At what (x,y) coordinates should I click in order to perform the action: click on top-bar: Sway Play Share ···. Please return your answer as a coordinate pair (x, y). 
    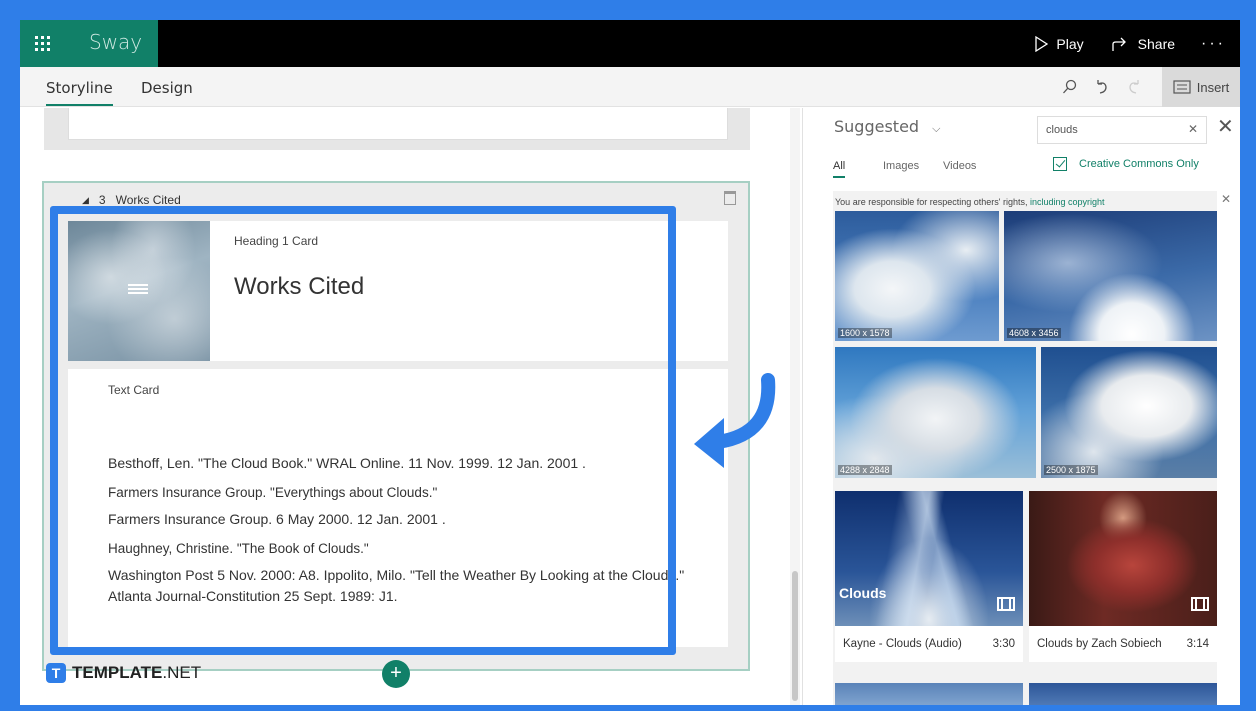
    Looking at the image, I should click on (630, 43).